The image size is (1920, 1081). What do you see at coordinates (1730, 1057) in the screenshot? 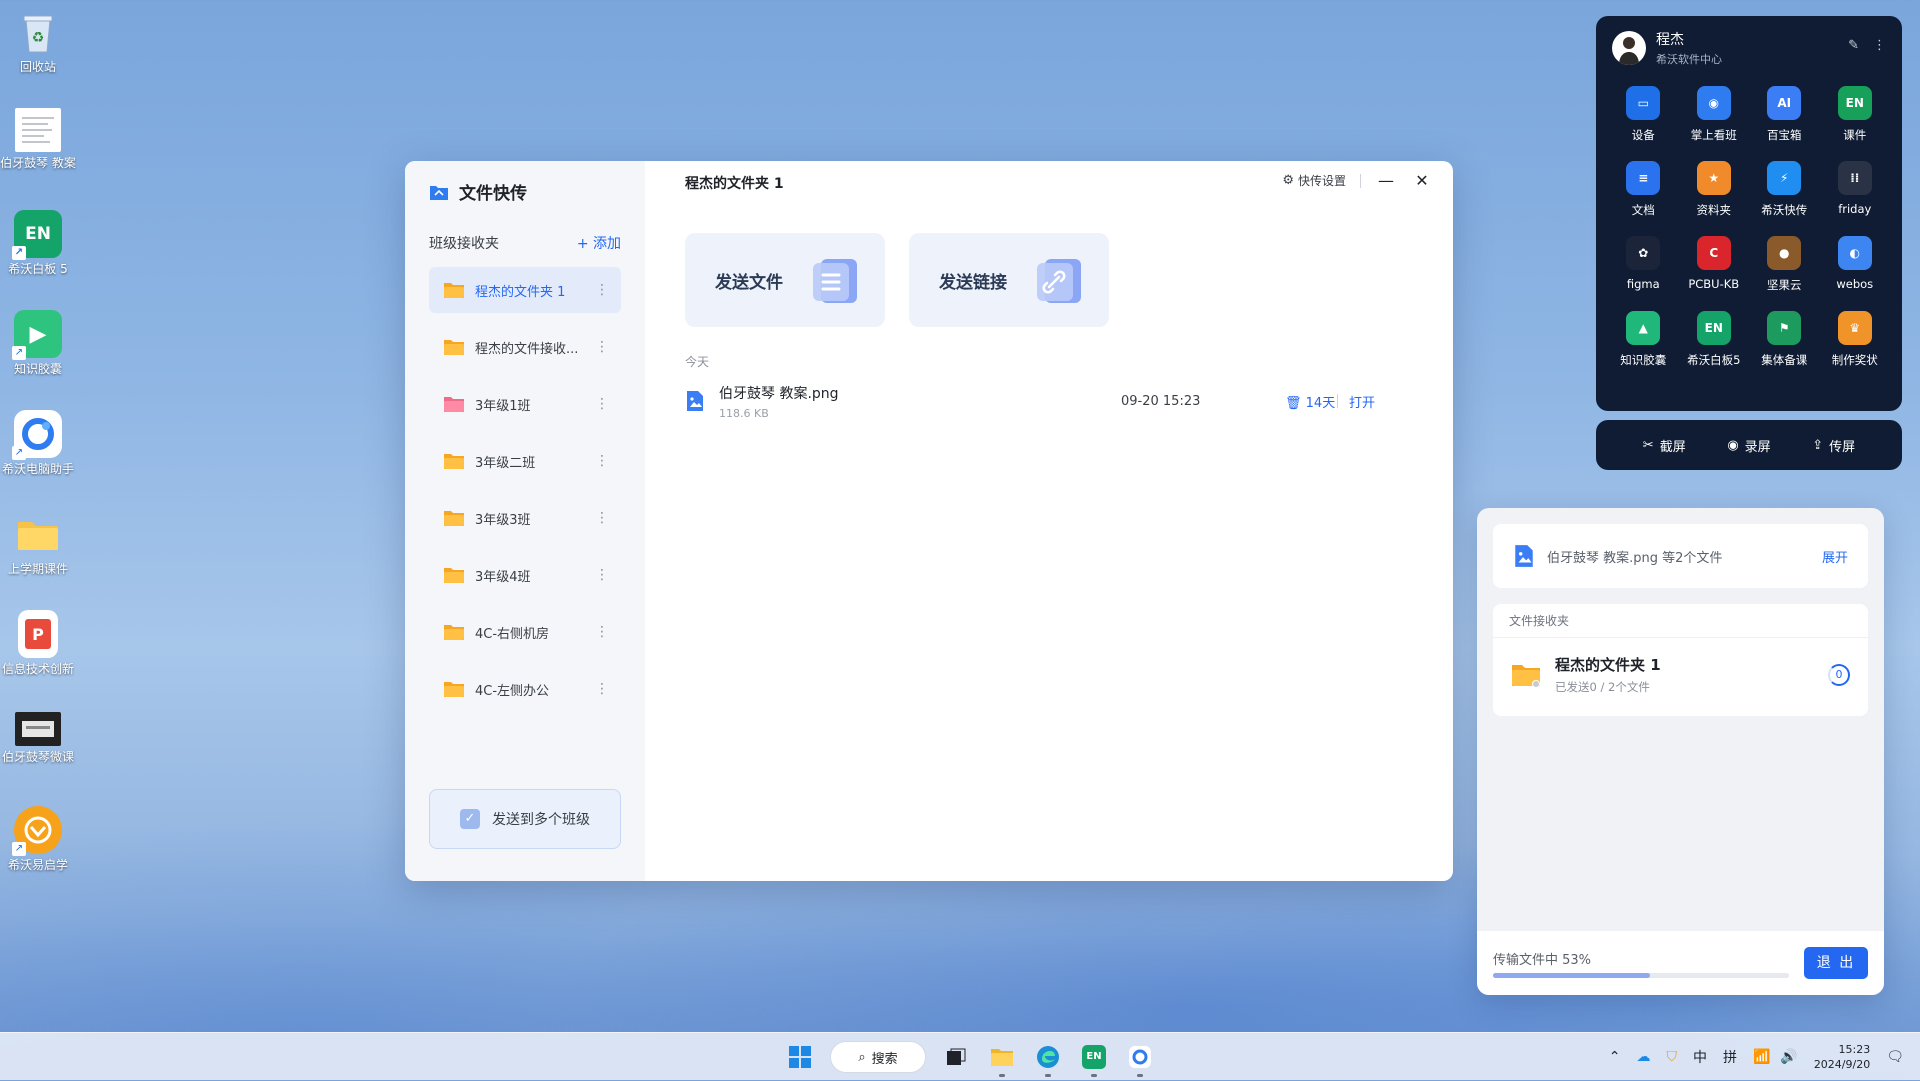
I see `ime-mode: 拼` at bounding box center [1730, 1057].